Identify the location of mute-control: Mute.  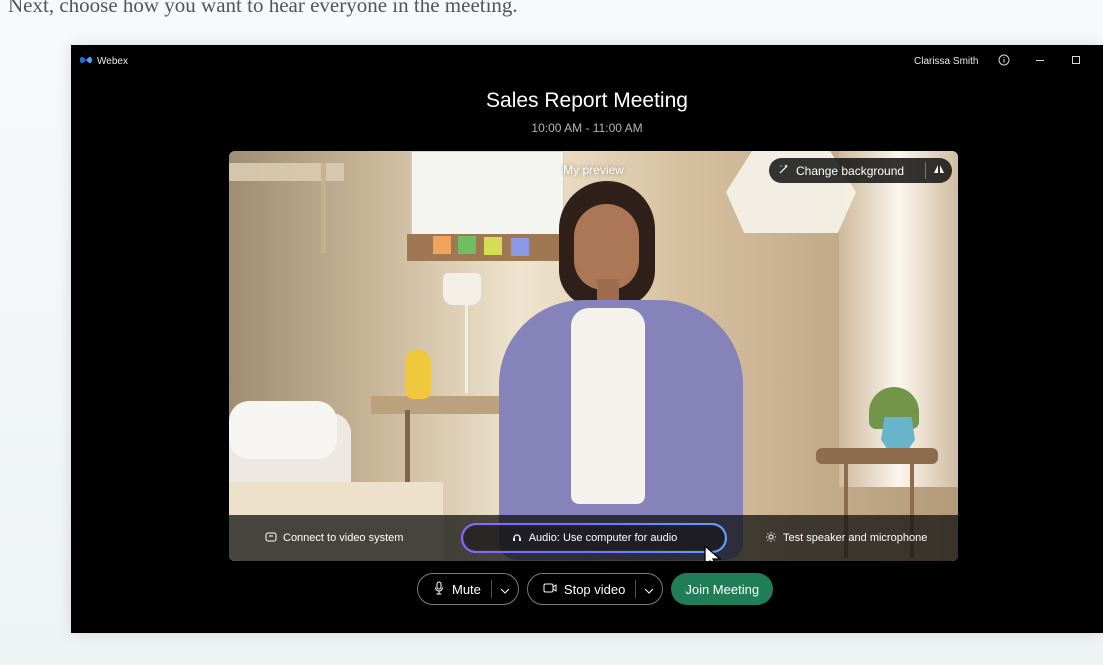
(468, 589).